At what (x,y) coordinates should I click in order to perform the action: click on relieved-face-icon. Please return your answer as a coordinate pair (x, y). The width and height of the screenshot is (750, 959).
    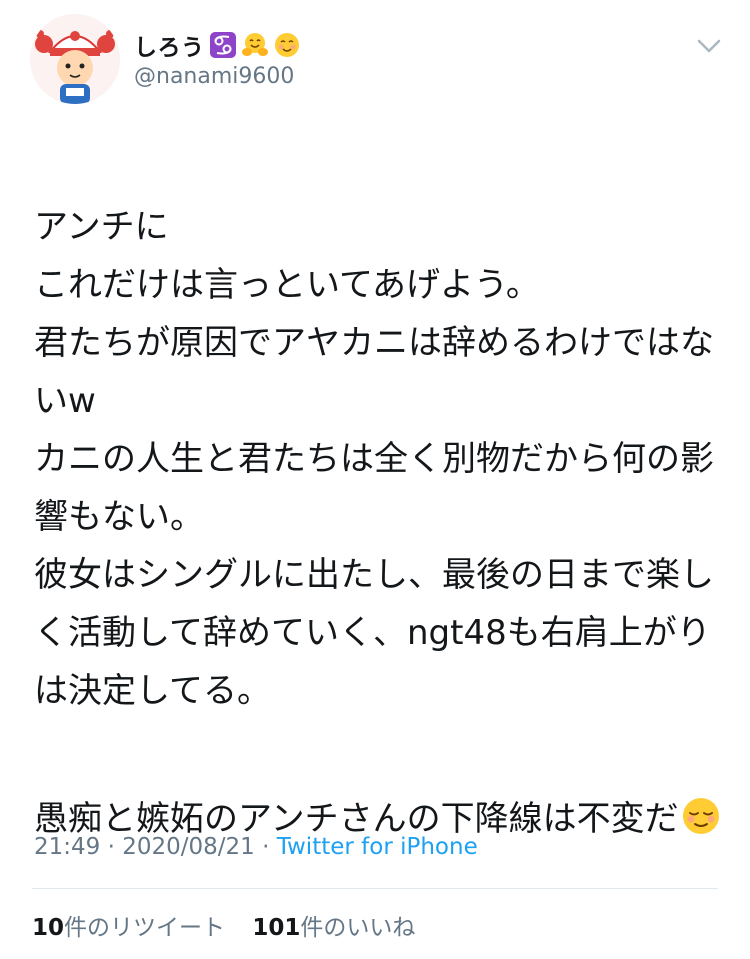
    Looking at the image, I should click on (701, 816).